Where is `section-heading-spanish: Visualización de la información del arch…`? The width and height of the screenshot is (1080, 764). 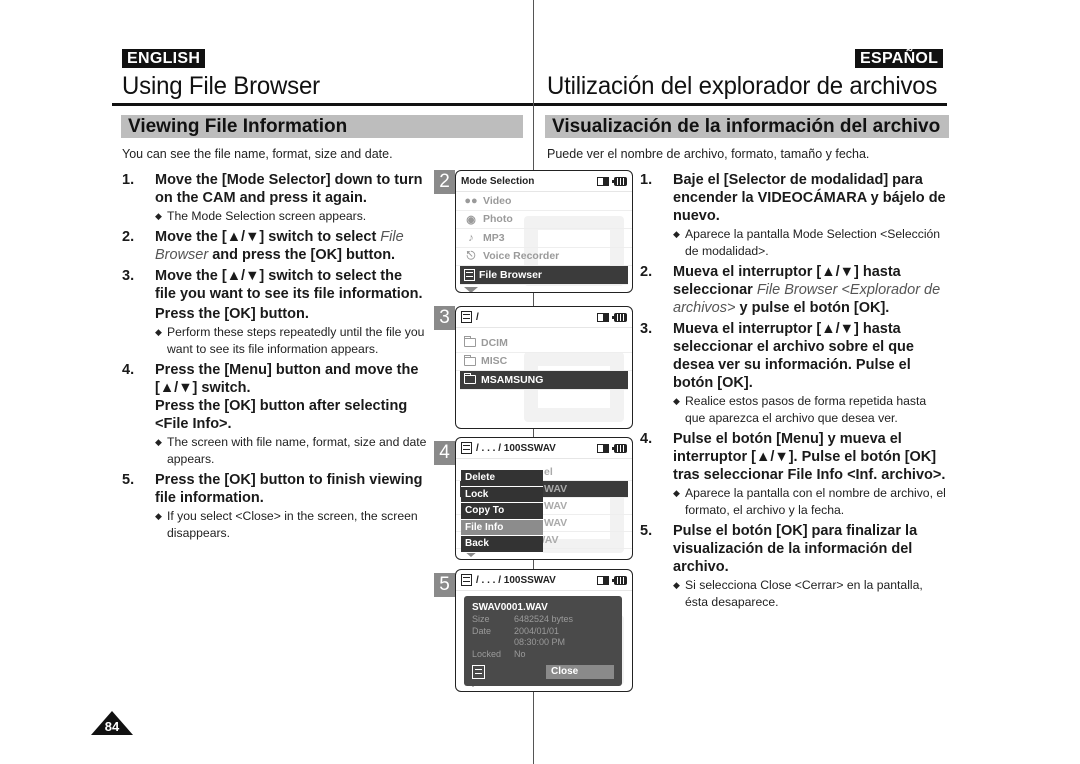 section-heading-spanish: Visualización de la información del arch… is located at coordinates (747, 126).